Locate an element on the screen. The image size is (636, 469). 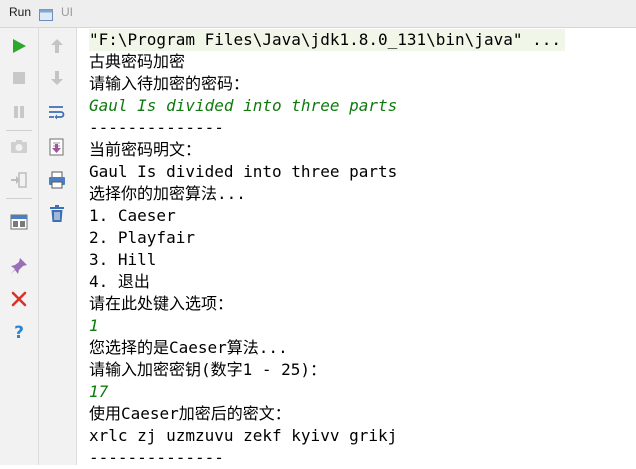
print-icon is located at coordinates (57, 180).